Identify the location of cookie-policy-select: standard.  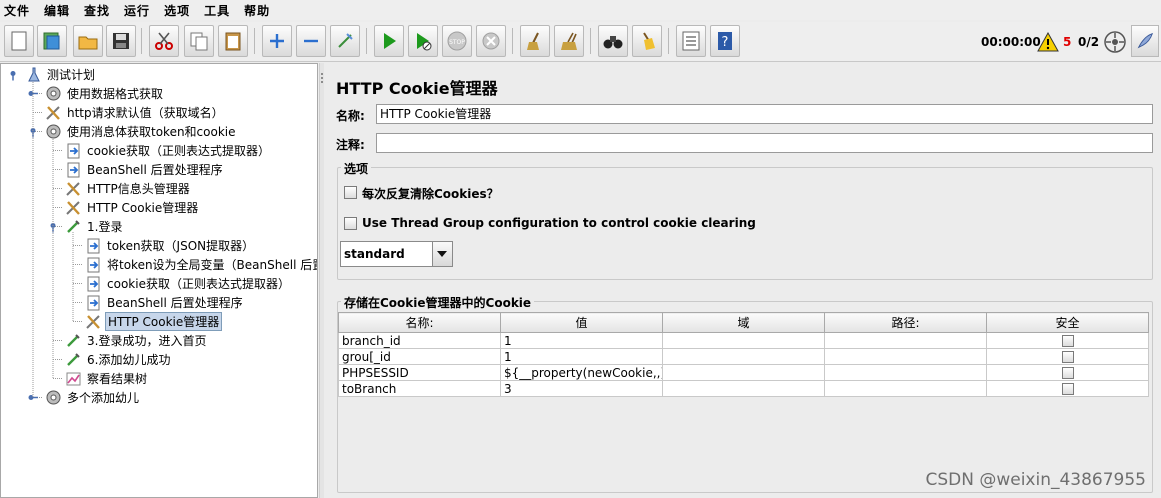
(396, 254).